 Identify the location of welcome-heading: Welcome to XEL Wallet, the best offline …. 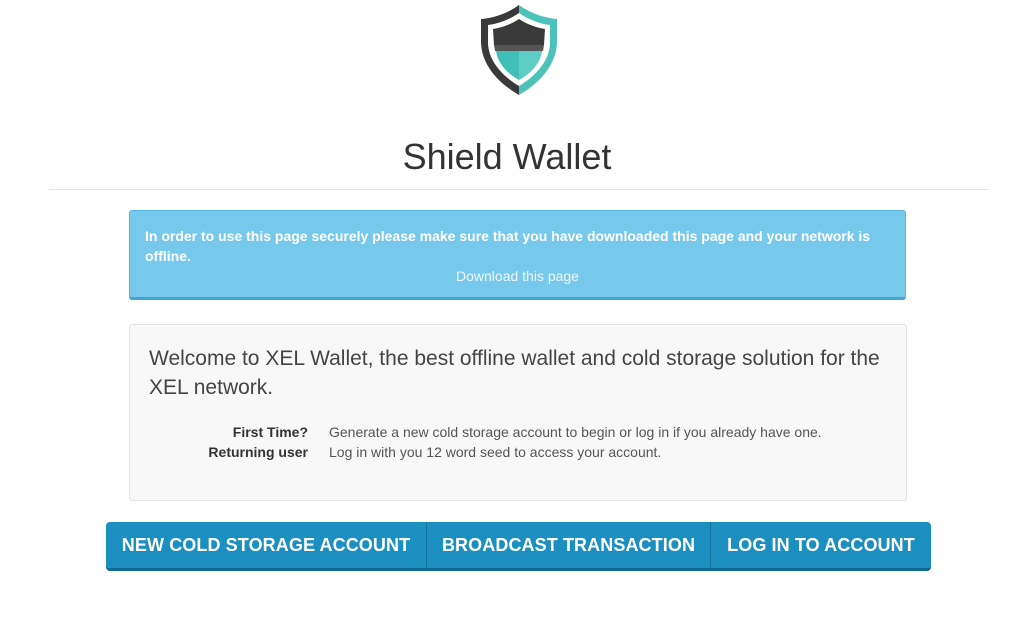
(514, 373).